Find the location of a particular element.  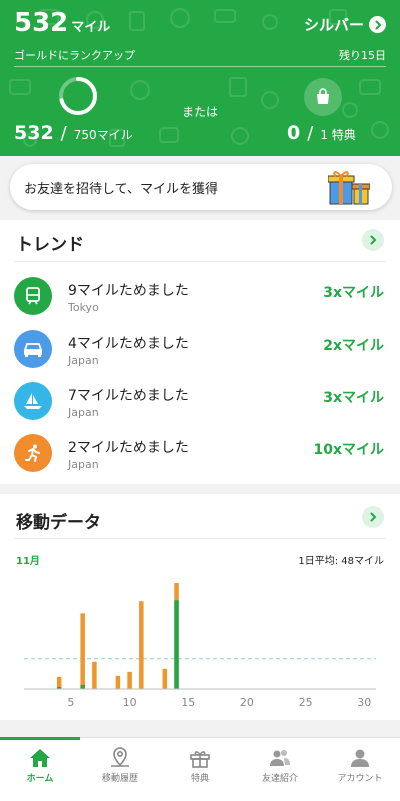

header-divider is located at coordinates (200, 66).